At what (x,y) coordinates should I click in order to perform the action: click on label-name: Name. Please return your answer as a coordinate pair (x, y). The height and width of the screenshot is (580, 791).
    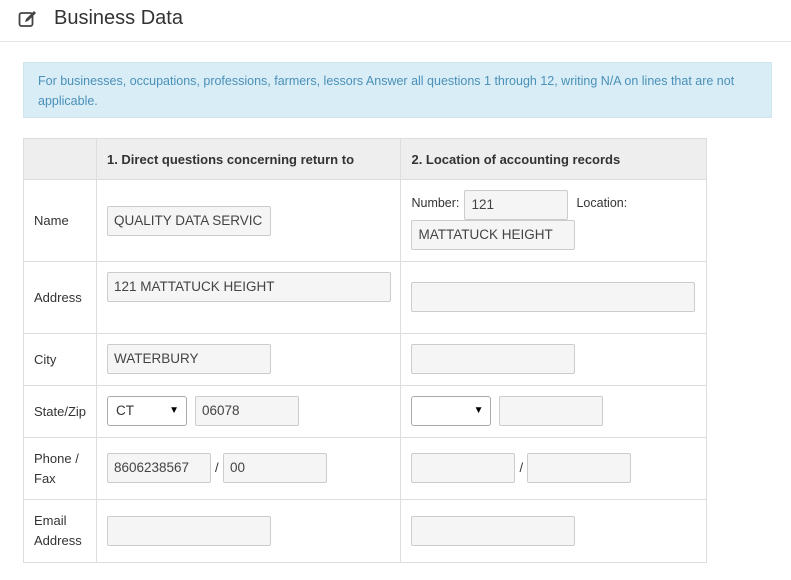
    Looking at the image, I should click on (60, 220).